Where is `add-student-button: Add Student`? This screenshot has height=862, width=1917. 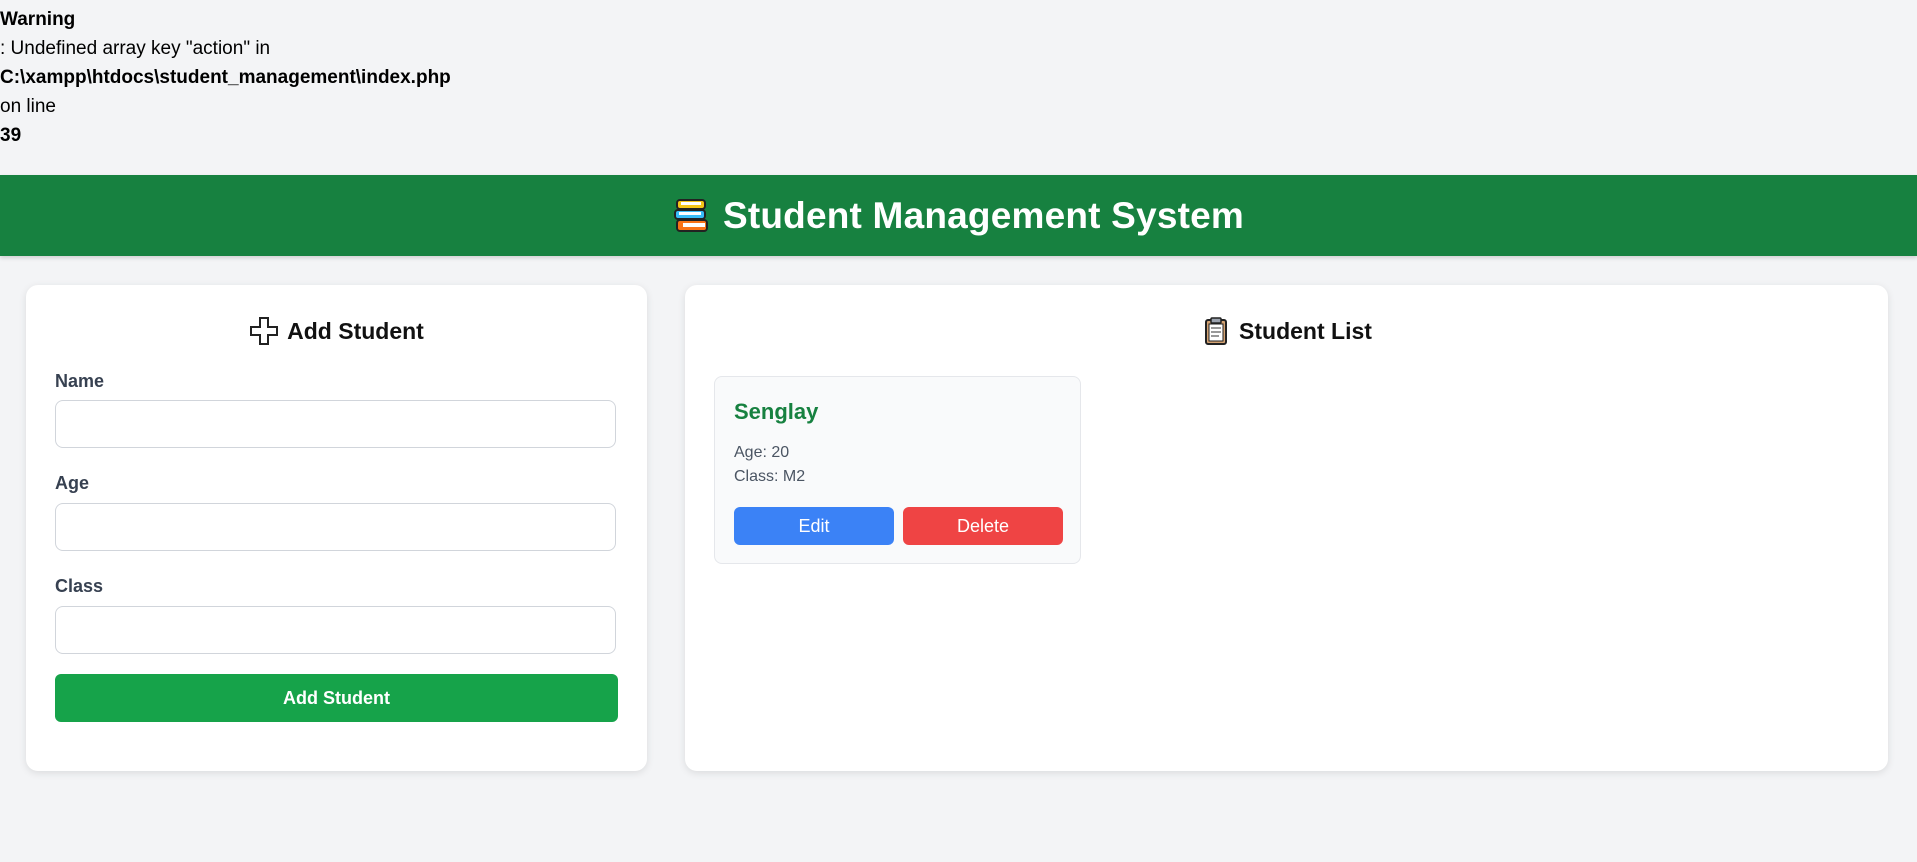 add-student-button: Add Student is located at coordinates (336, 698).